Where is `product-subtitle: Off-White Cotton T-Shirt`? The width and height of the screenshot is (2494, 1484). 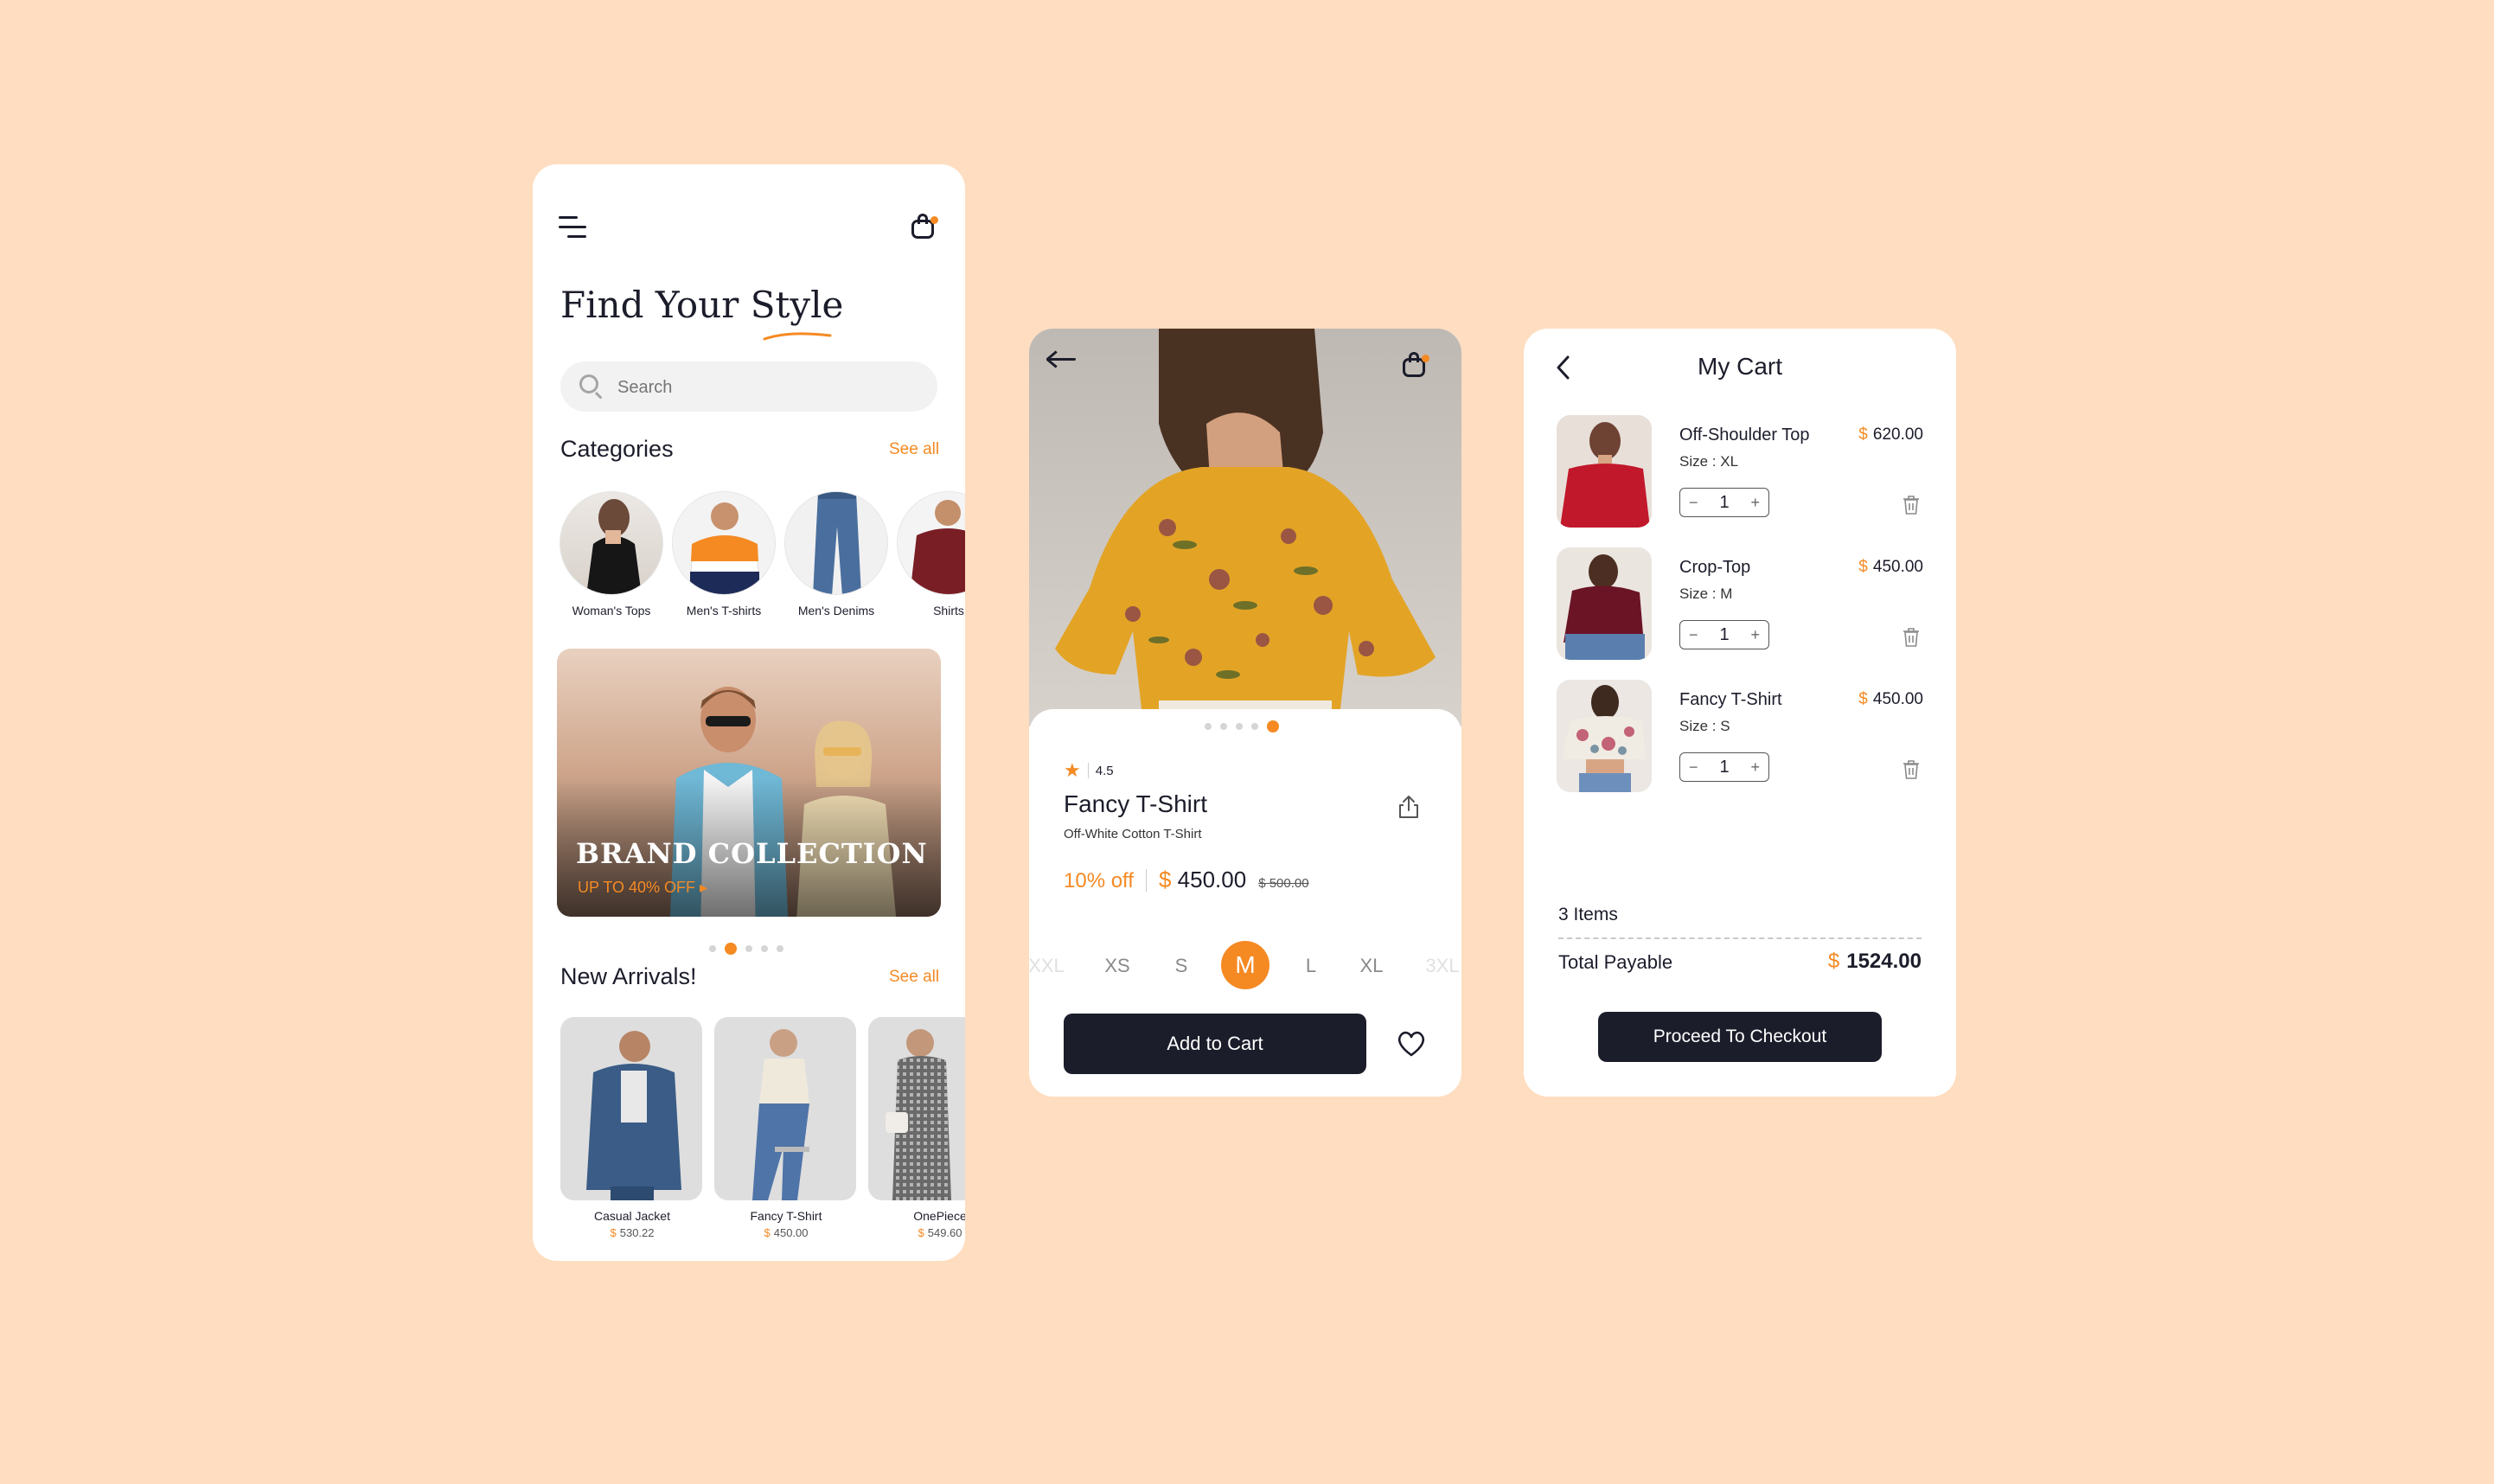 product-subtitle: Off-White Cotton T-Shirt is located at coordinates (1133, 834).